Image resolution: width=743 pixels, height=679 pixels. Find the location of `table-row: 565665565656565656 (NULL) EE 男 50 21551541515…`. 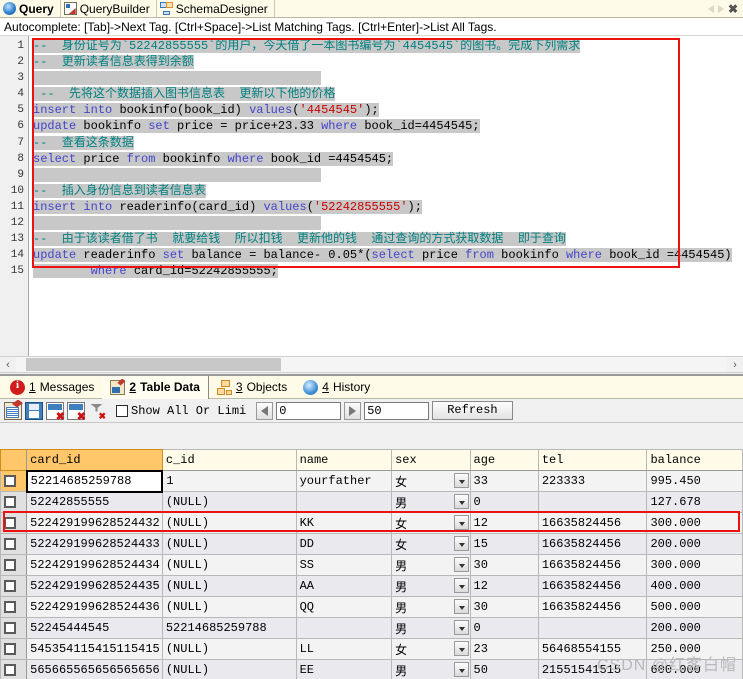

table-row: 565665565656565656 (NULL) EE 男 50 21551541515… is located at coordinates (371, 669).